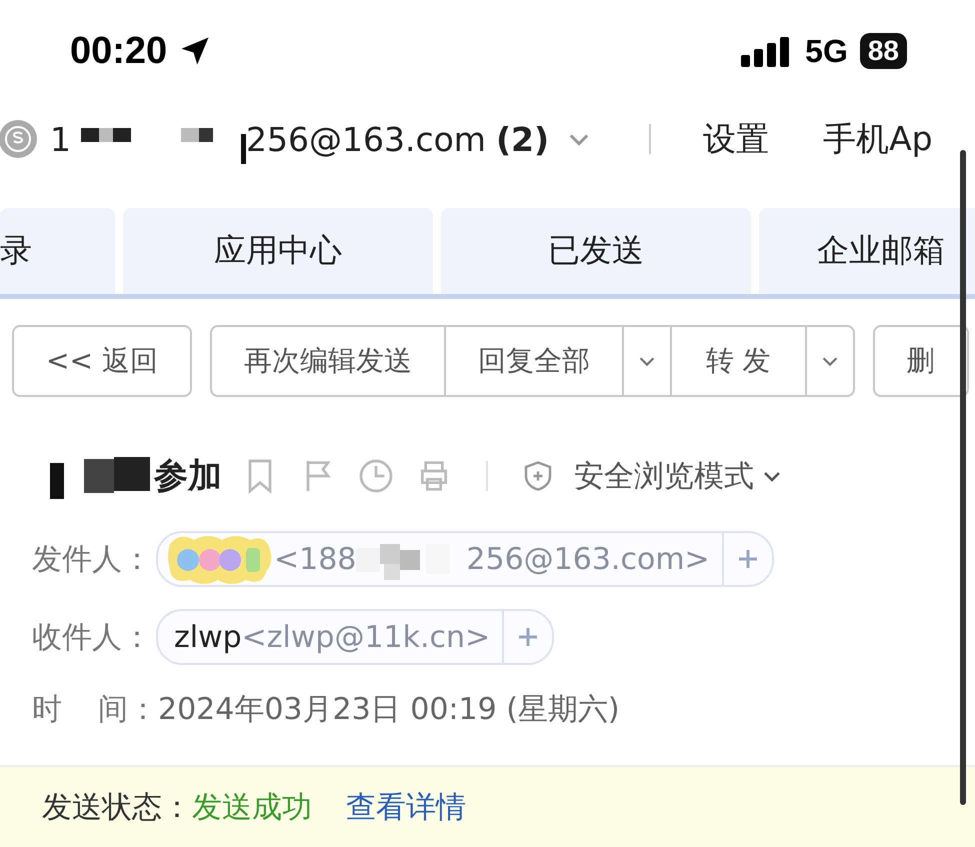  What do you see at coordinates (366, 139) in the screenshot?
I see `account-address: 256@163.com` at bounding box center [366, 139].